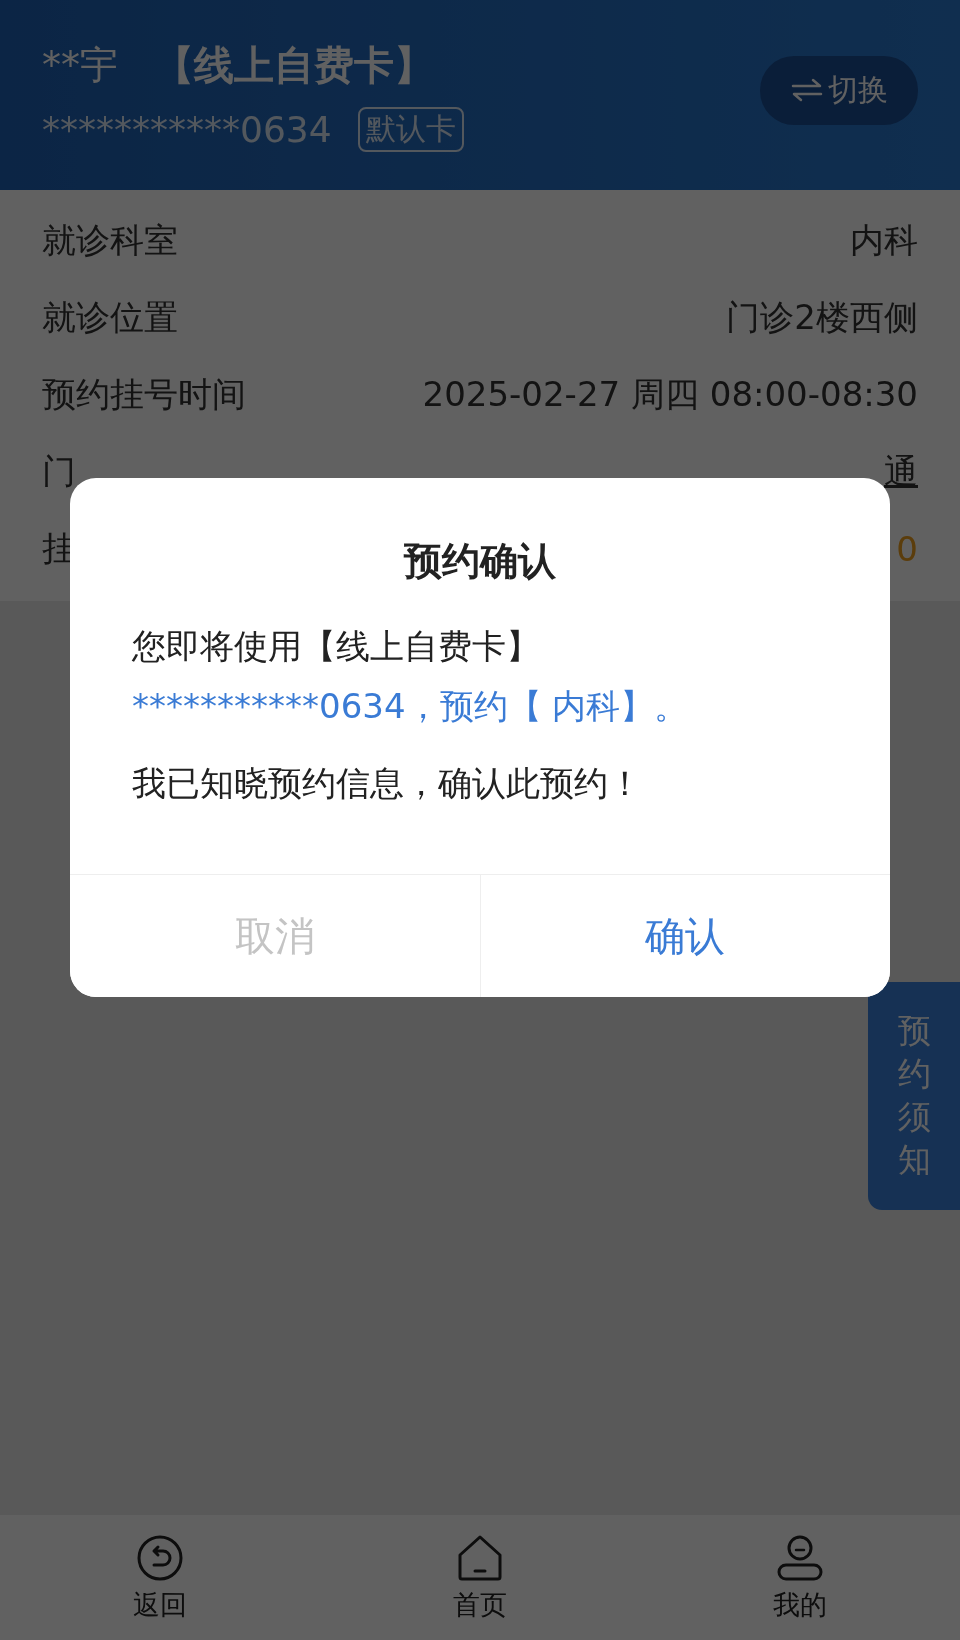 This screenshot has height=1640, width=960. I want to click on dialog-message: 您即将使用【线上自费卡】 ***********0634，预约【 内科】。, so click(411, 676).